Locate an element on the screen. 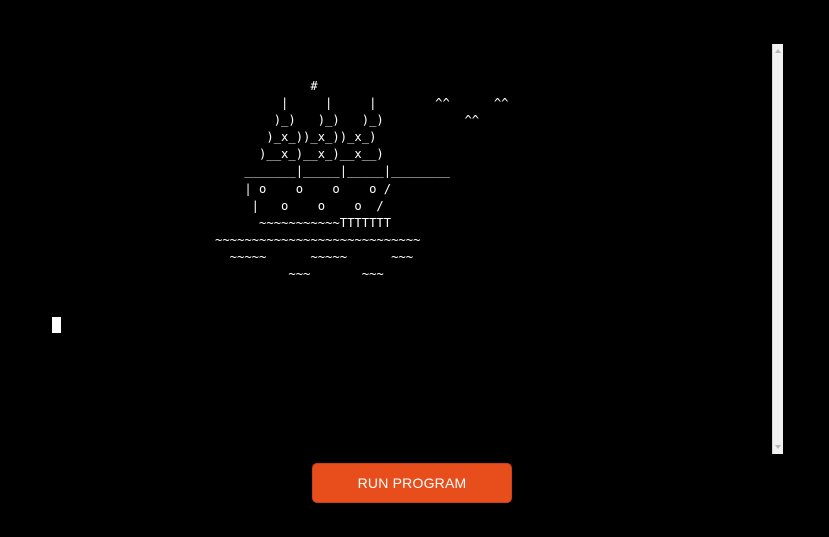 The height and width of the screenshot is (537, 829). scroll-down-arrow-icon is located at coordinates (778, 447).